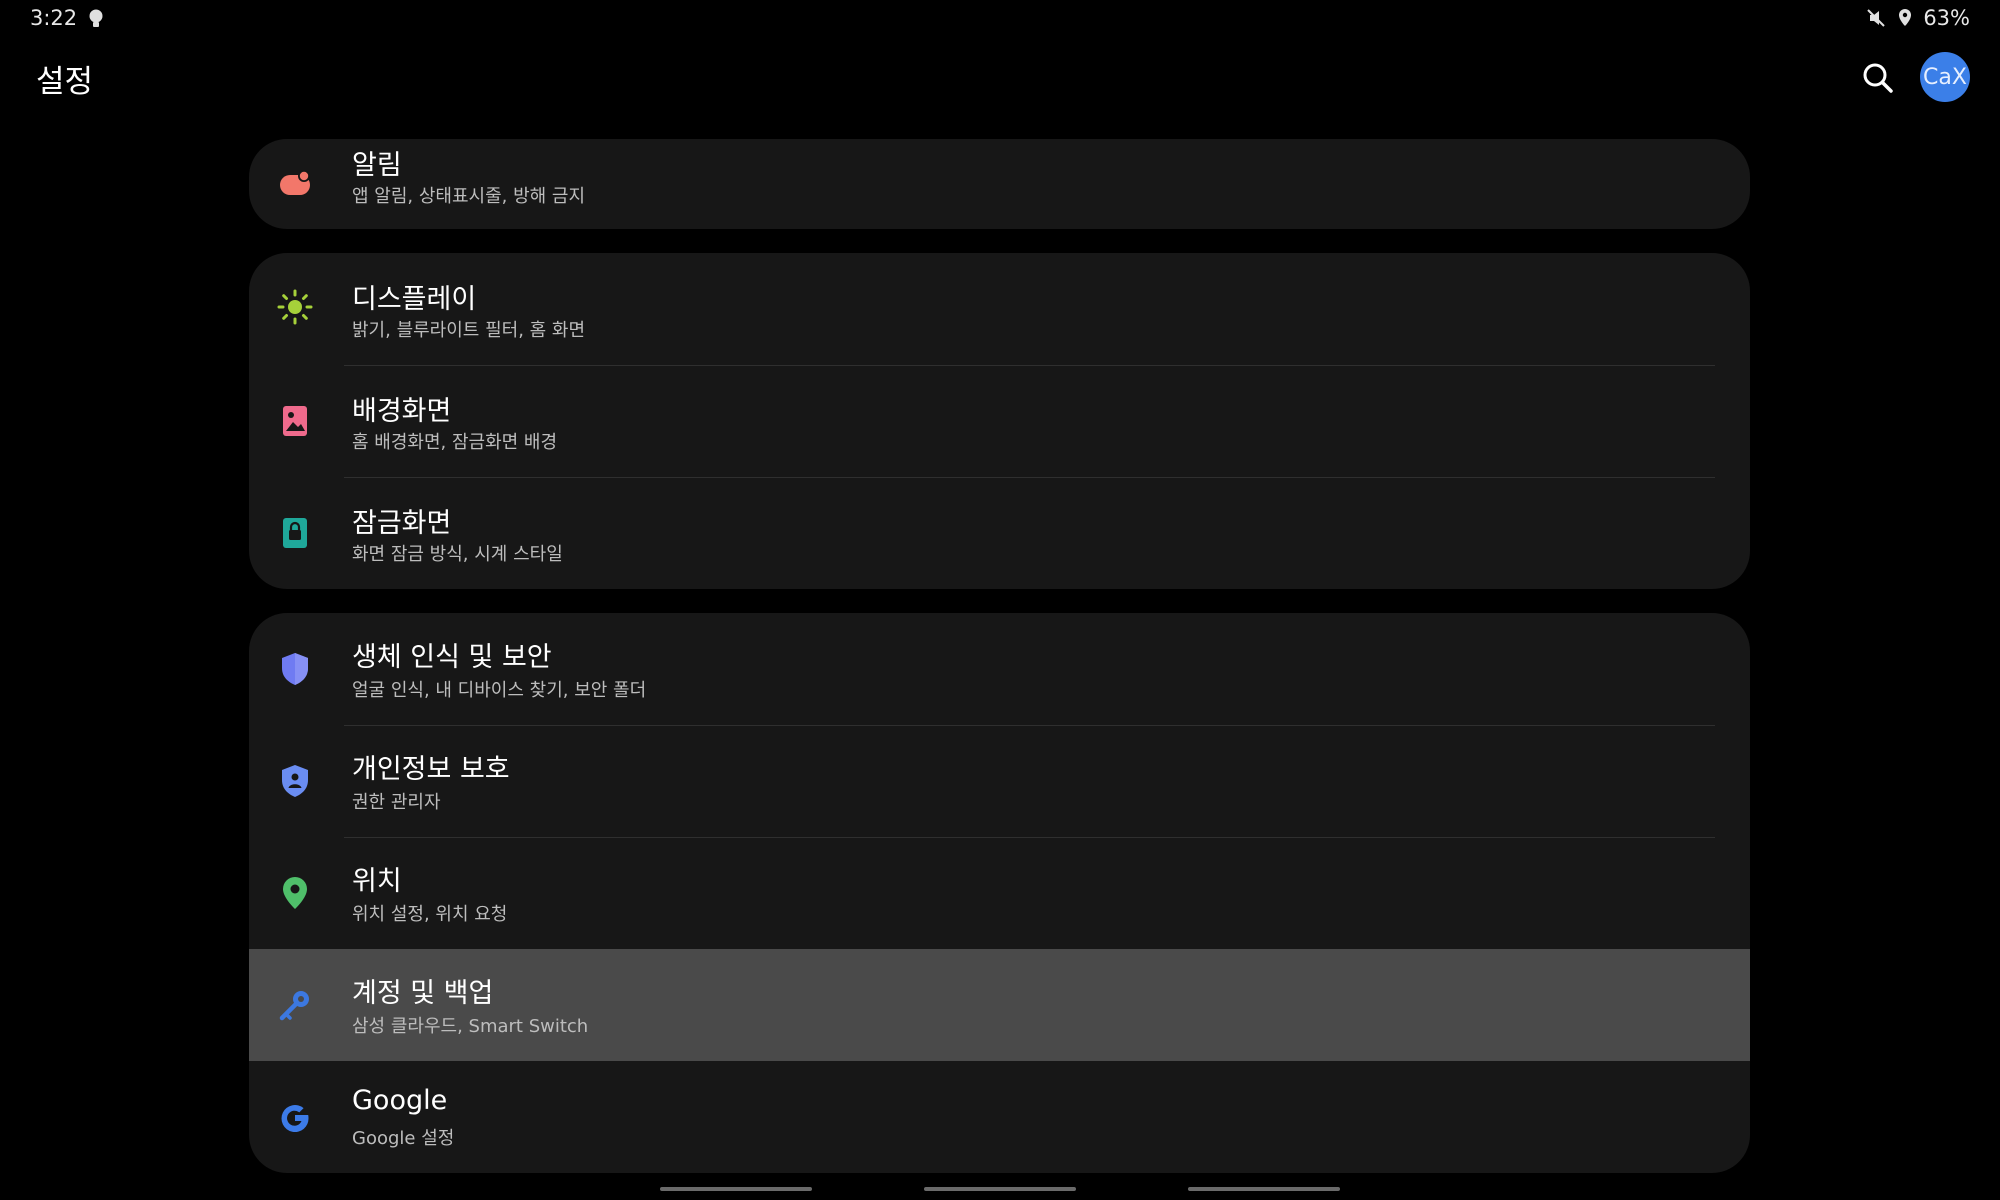  What do you see at coordinates (295, 307) in the screenshot?
I see `brightness-icon` at bounding box center [295, 307].